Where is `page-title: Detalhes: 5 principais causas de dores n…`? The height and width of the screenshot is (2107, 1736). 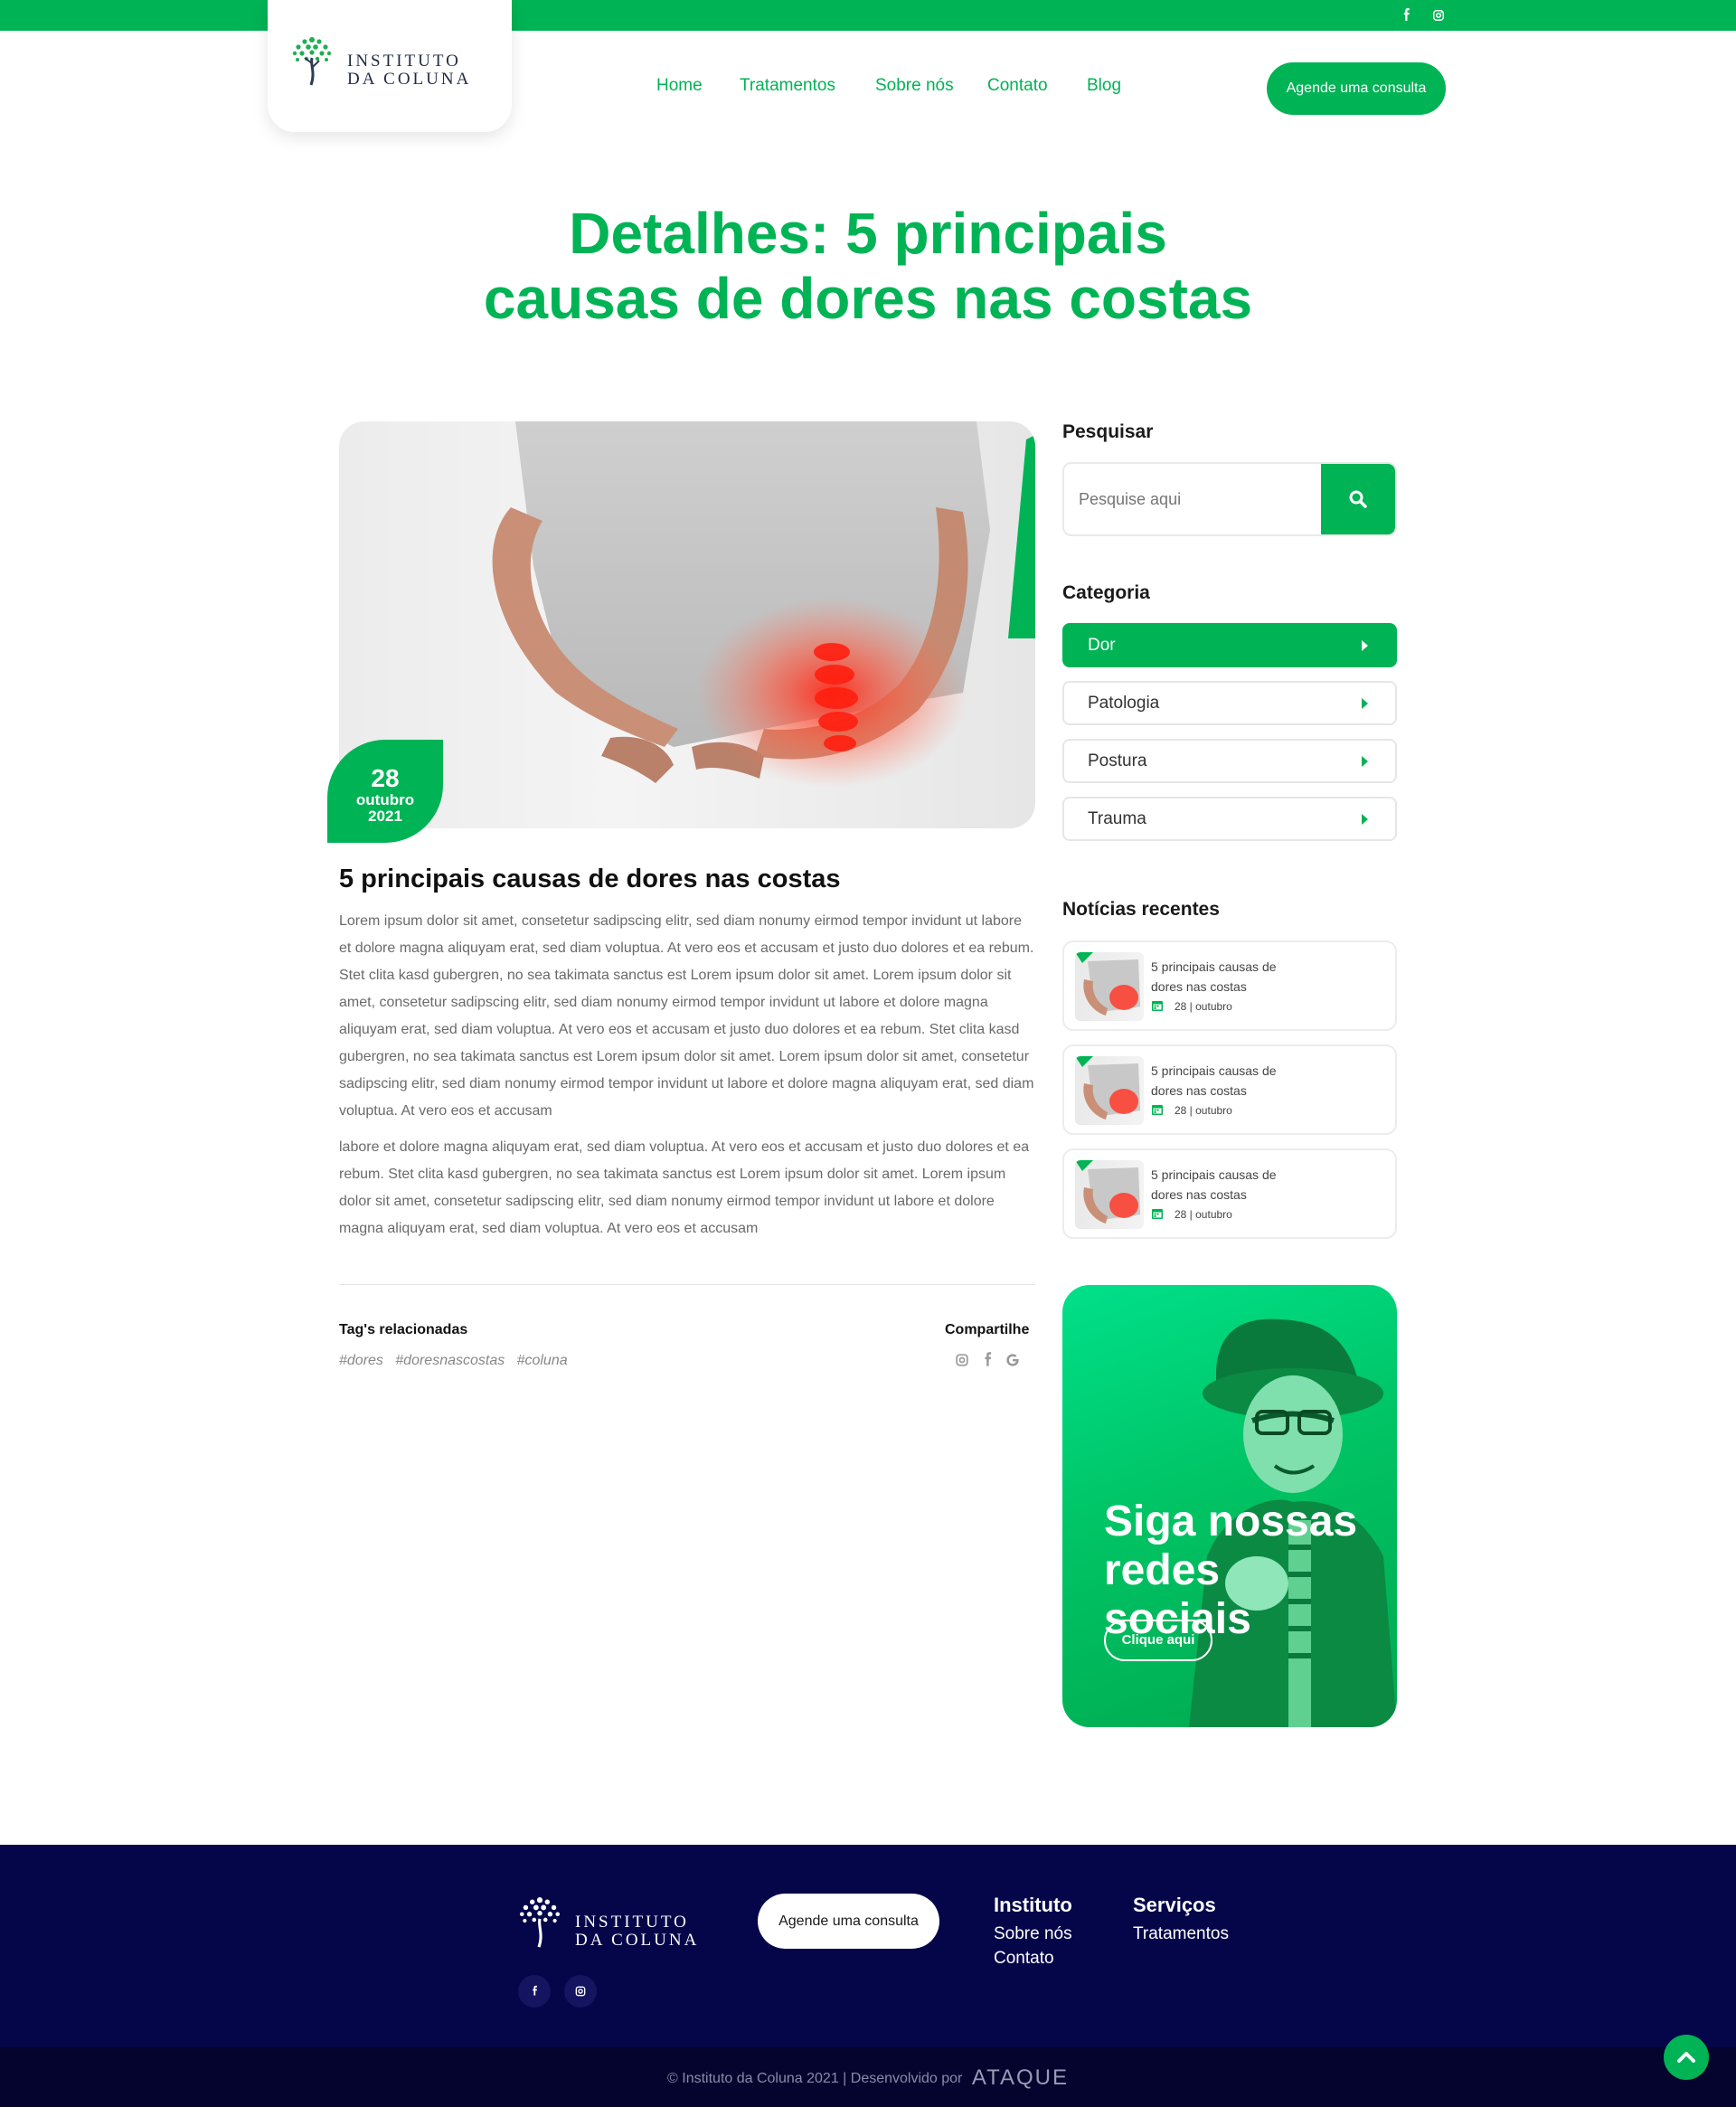
page-title: Detalhes: 5 principais causas de dores n… is located at coordinates (868, 266).